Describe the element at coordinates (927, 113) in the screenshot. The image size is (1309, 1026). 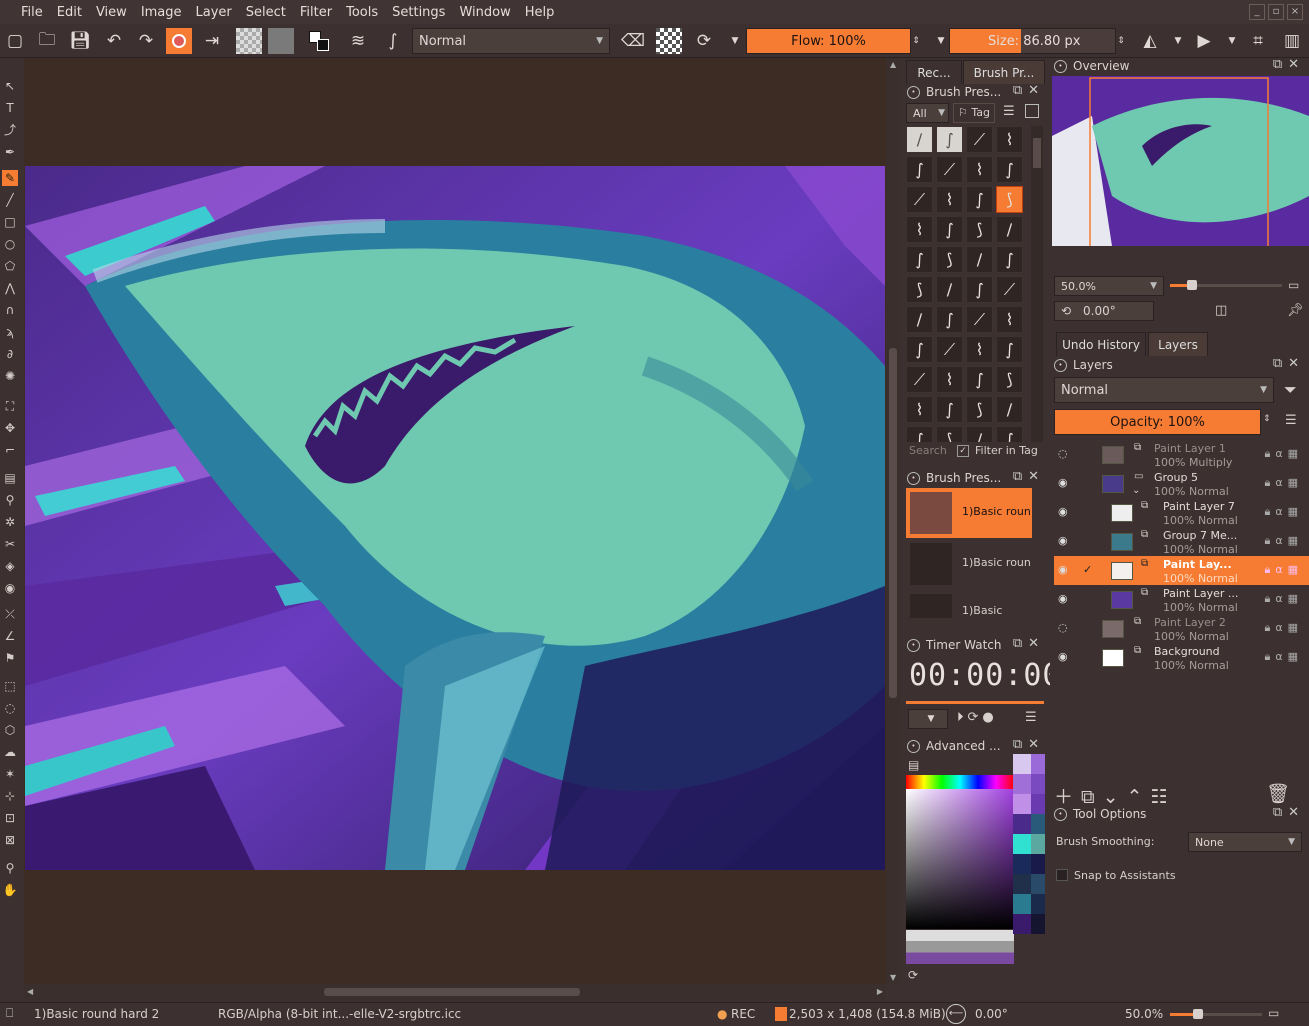
I see `tag-filter-select: All ▼` at that location.